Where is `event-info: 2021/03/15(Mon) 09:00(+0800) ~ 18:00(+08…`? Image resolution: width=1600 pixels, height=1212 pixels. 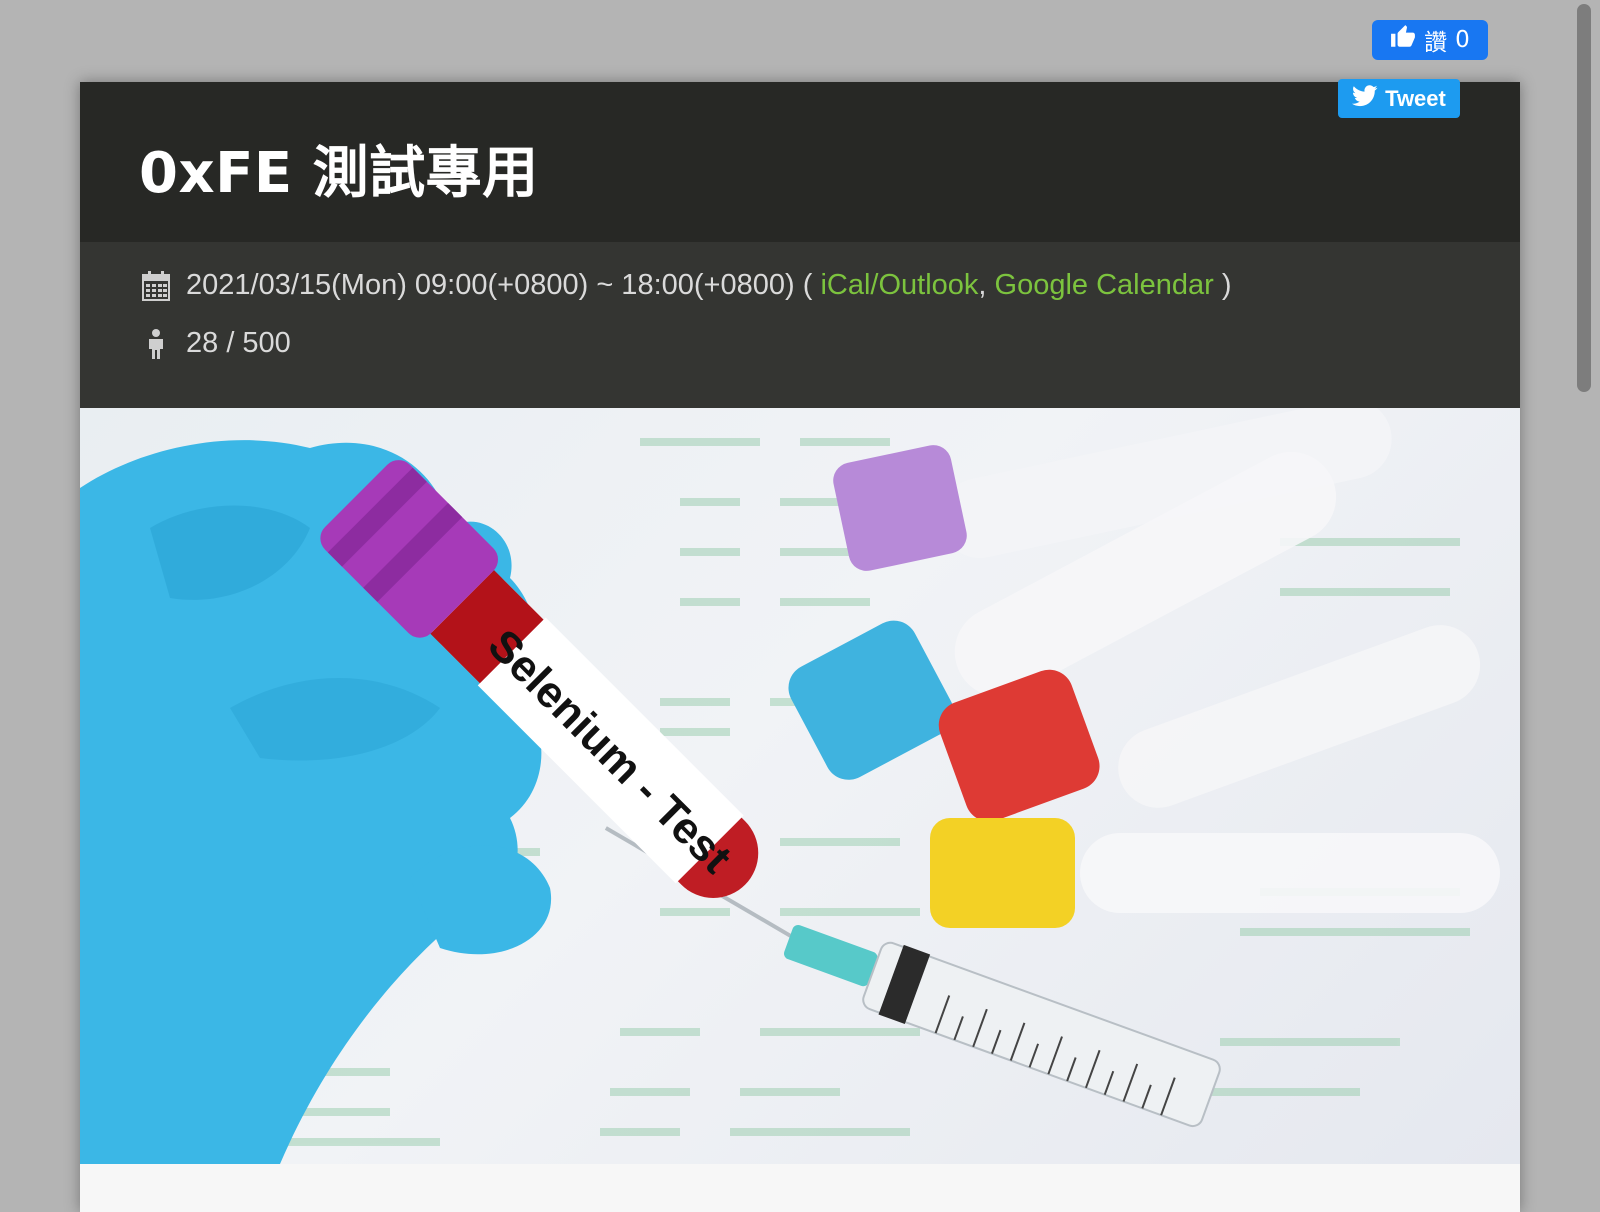
event-info: 2021/03/15(Mon) 09:00(+0800) ~ 18:00(+08… is located at coordinates (800, 325).